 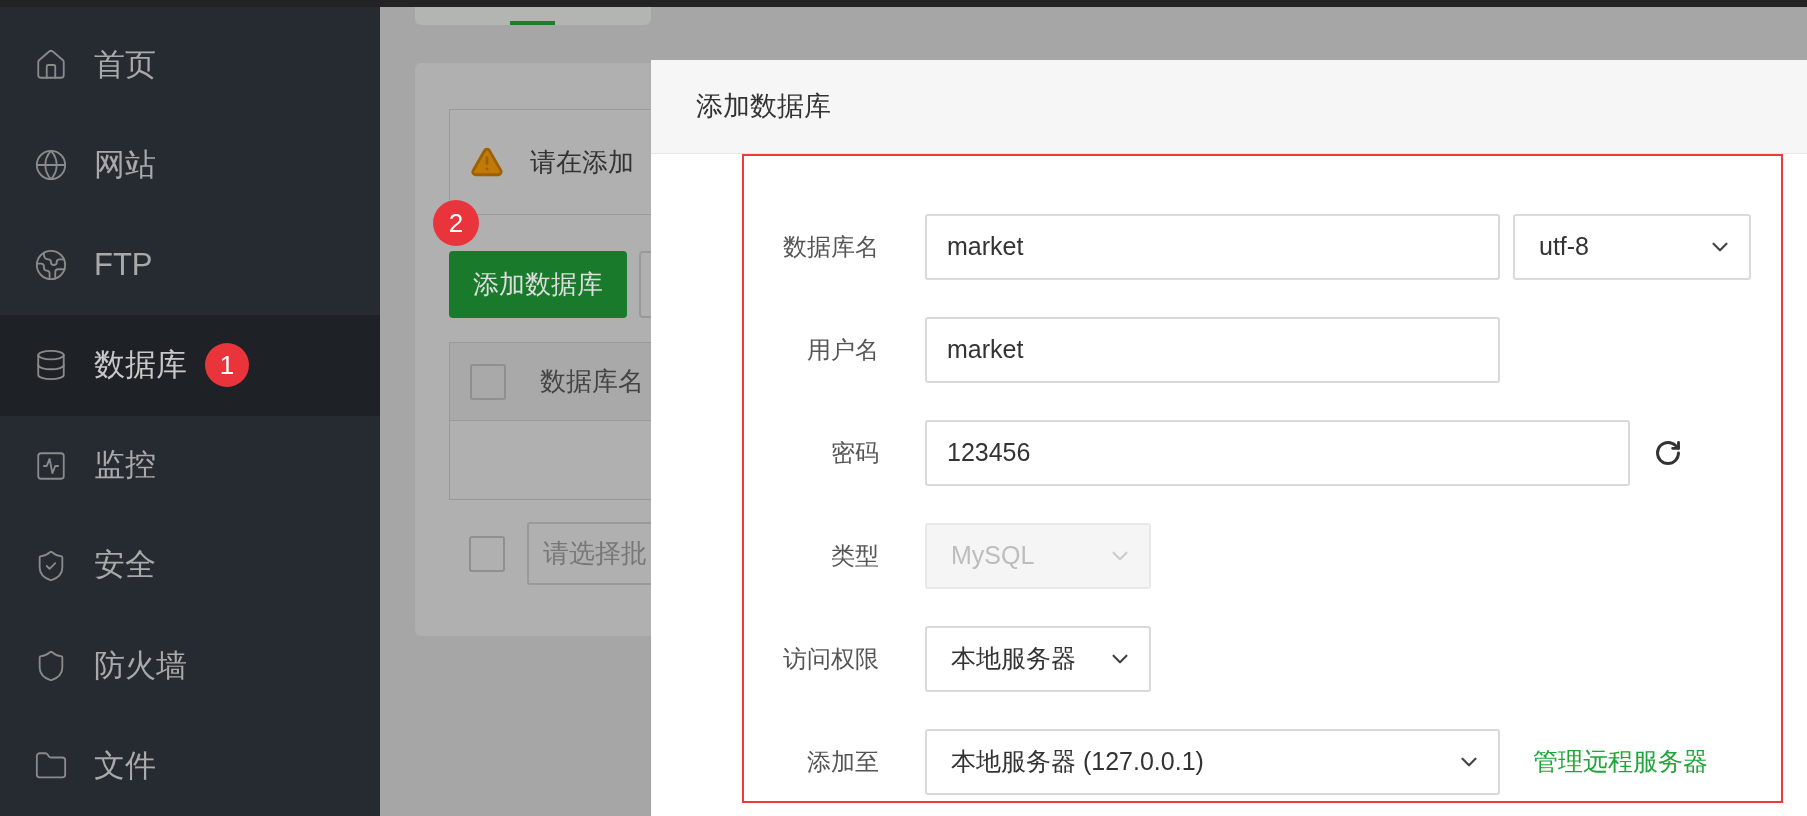 I want to click on refresh-icon, so click(x=1668, y=453).